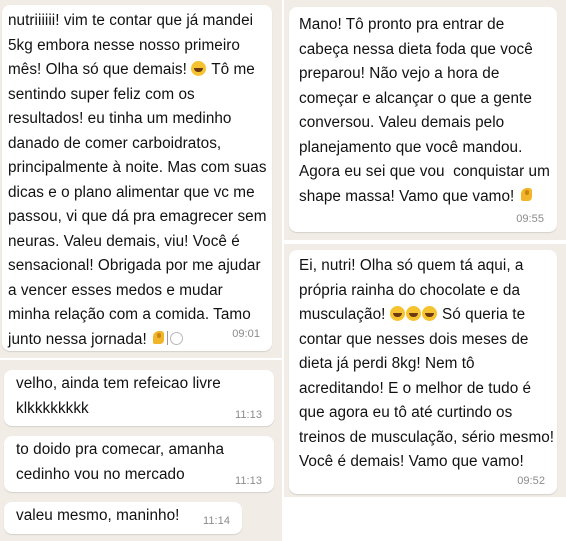 The image size is (566, 541). Describe the element at coordinates (175, 338) in the screenshot. I see `fork-knife-plate-icon` at that location.